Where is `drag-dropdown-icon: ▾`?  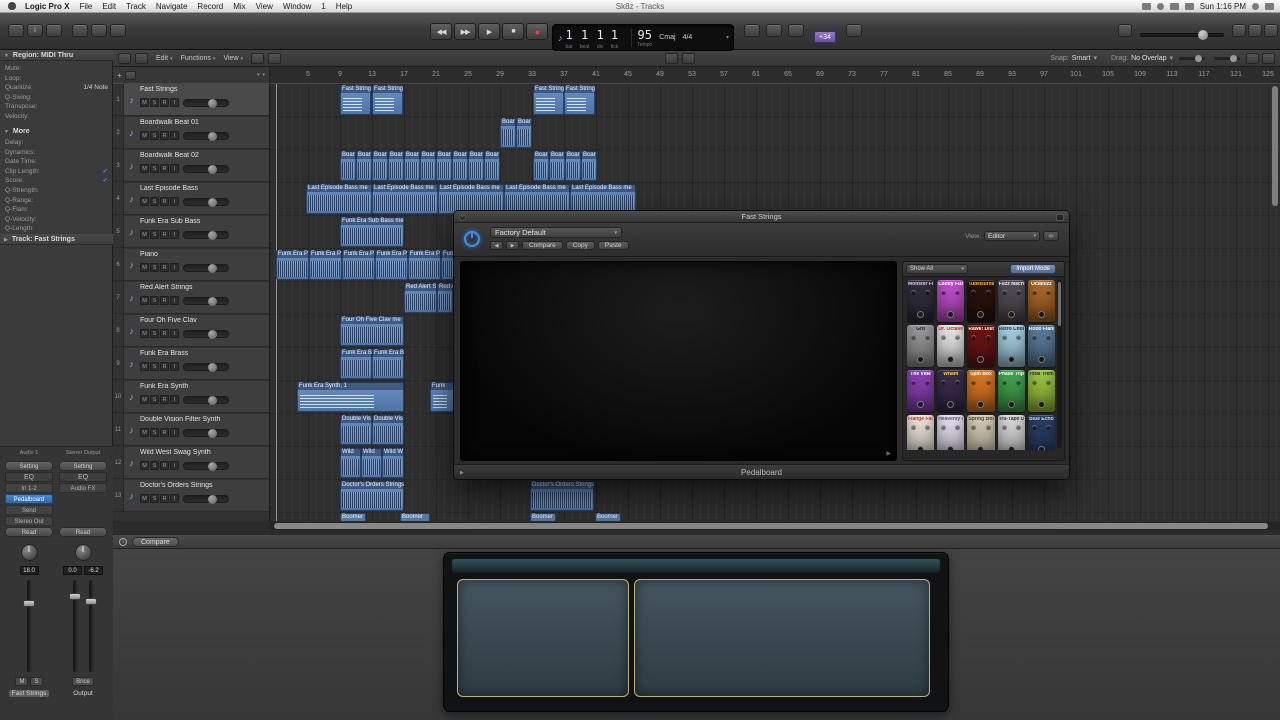 drag-dropdown-icon: ▾ is located at coordinates (1171, 58).